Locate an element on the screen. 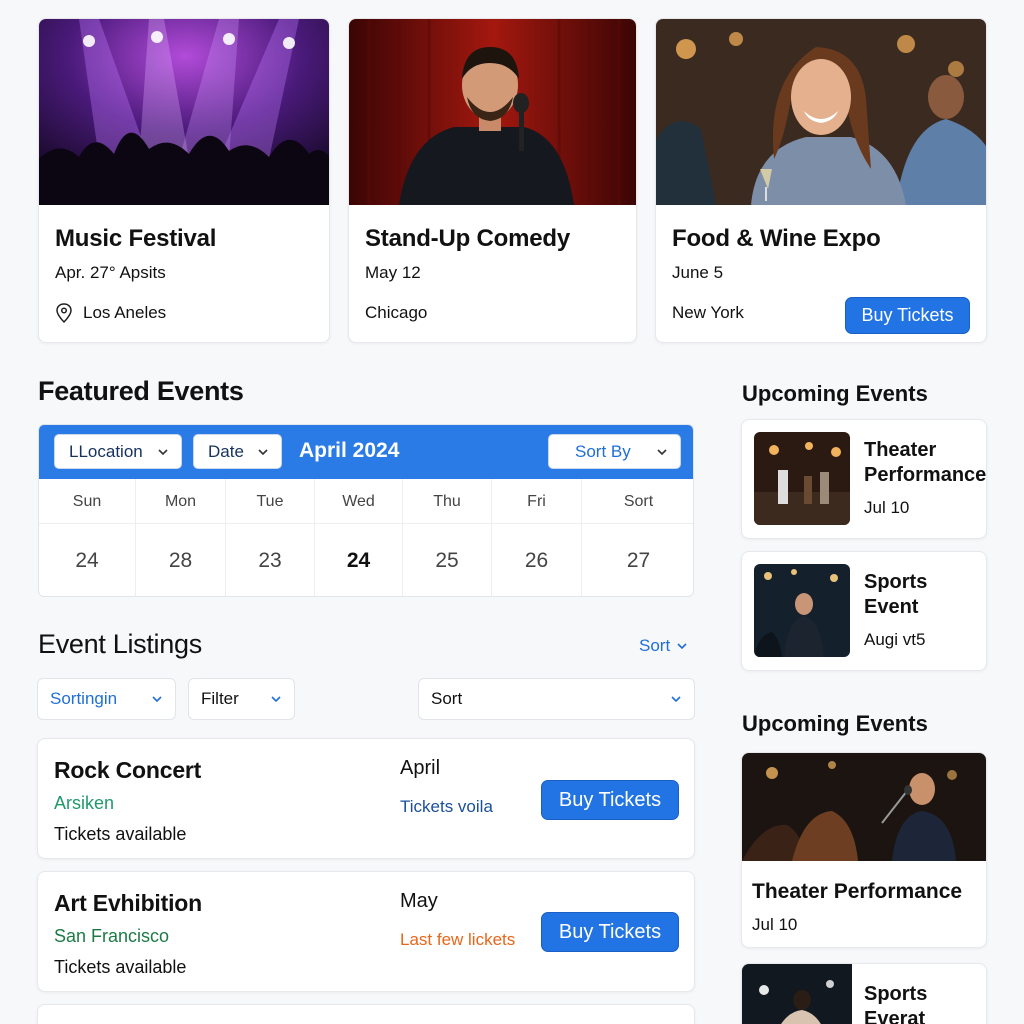 The width and height of the screenshot is (1024, 1024). upcoming-date: Jul 10 is located at coordinates (887, 507).